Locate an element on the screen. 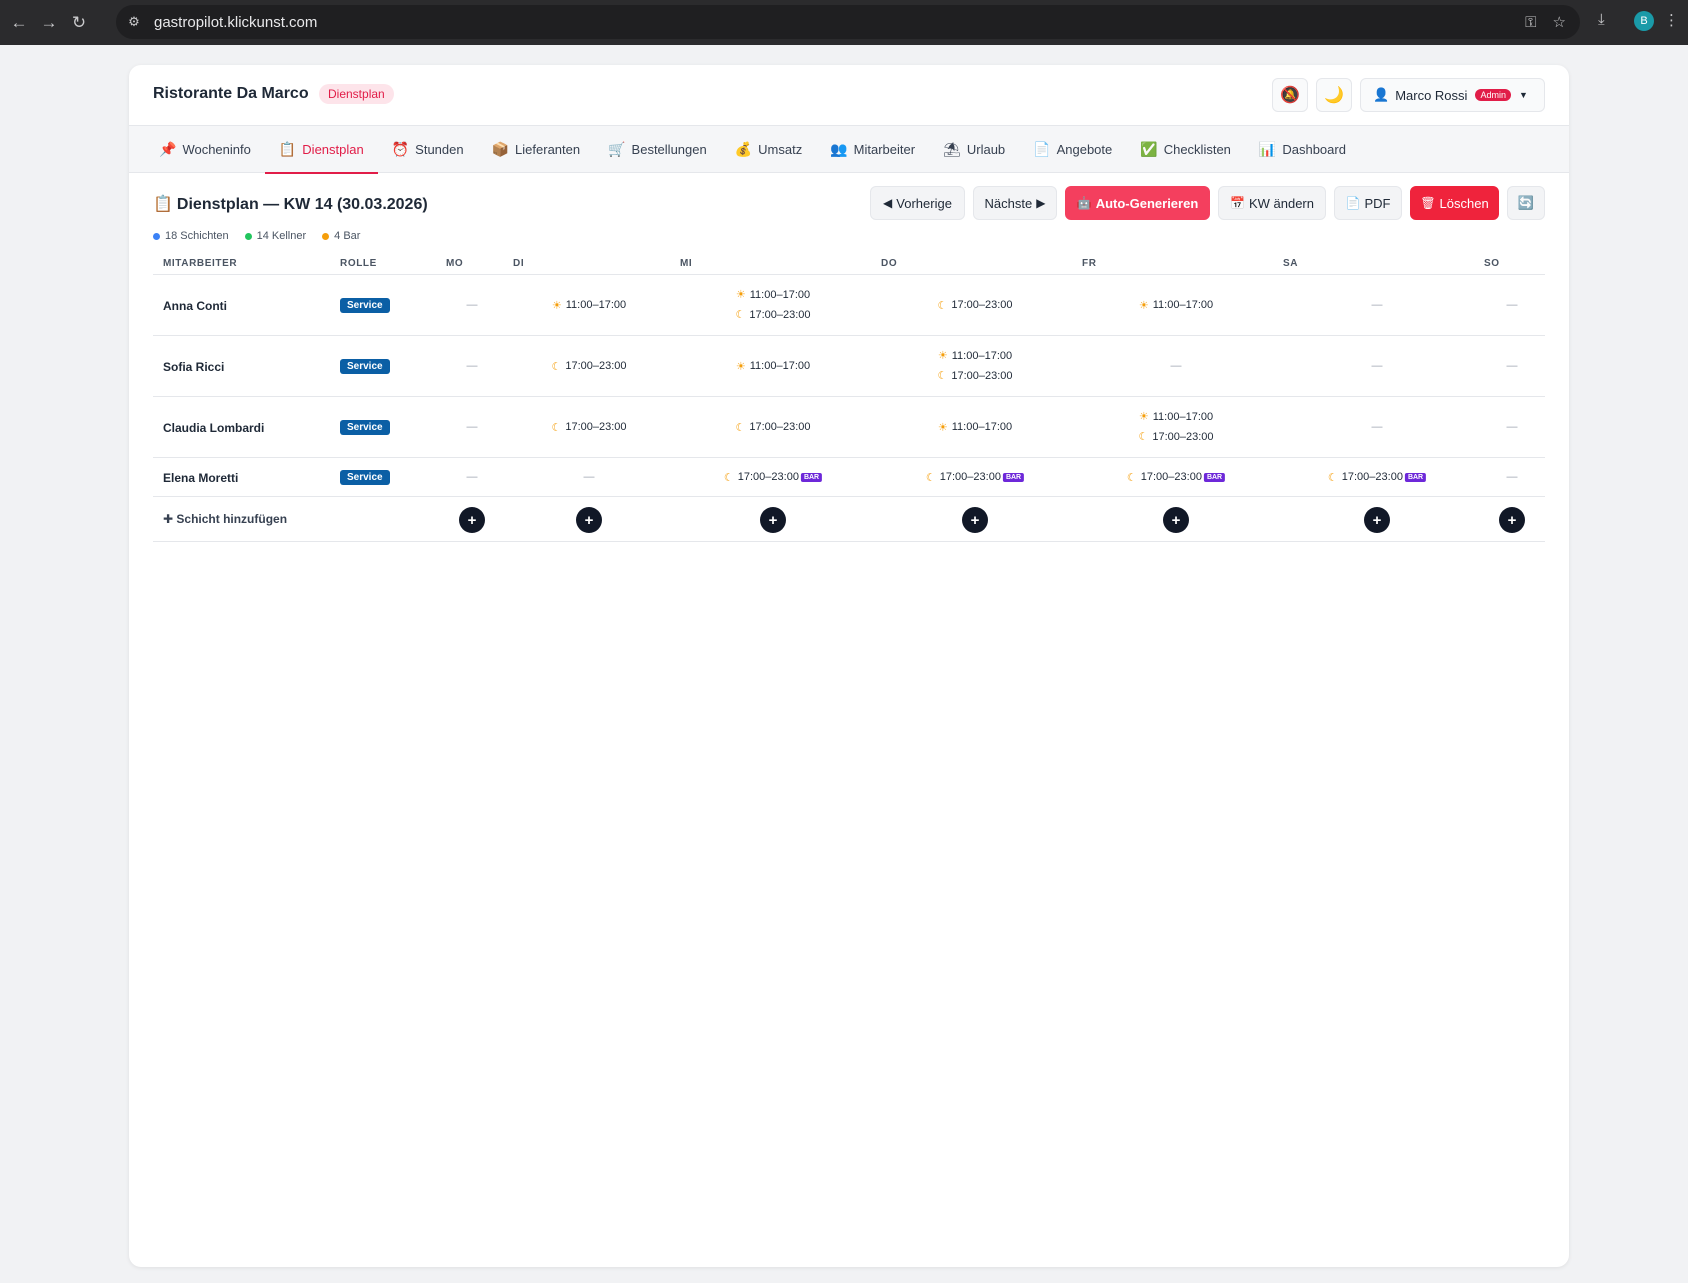 This screenshot has height=1283, width=1688. tab-dienstplan: 📋 Dienstplan is located at coordinates (321, 150).